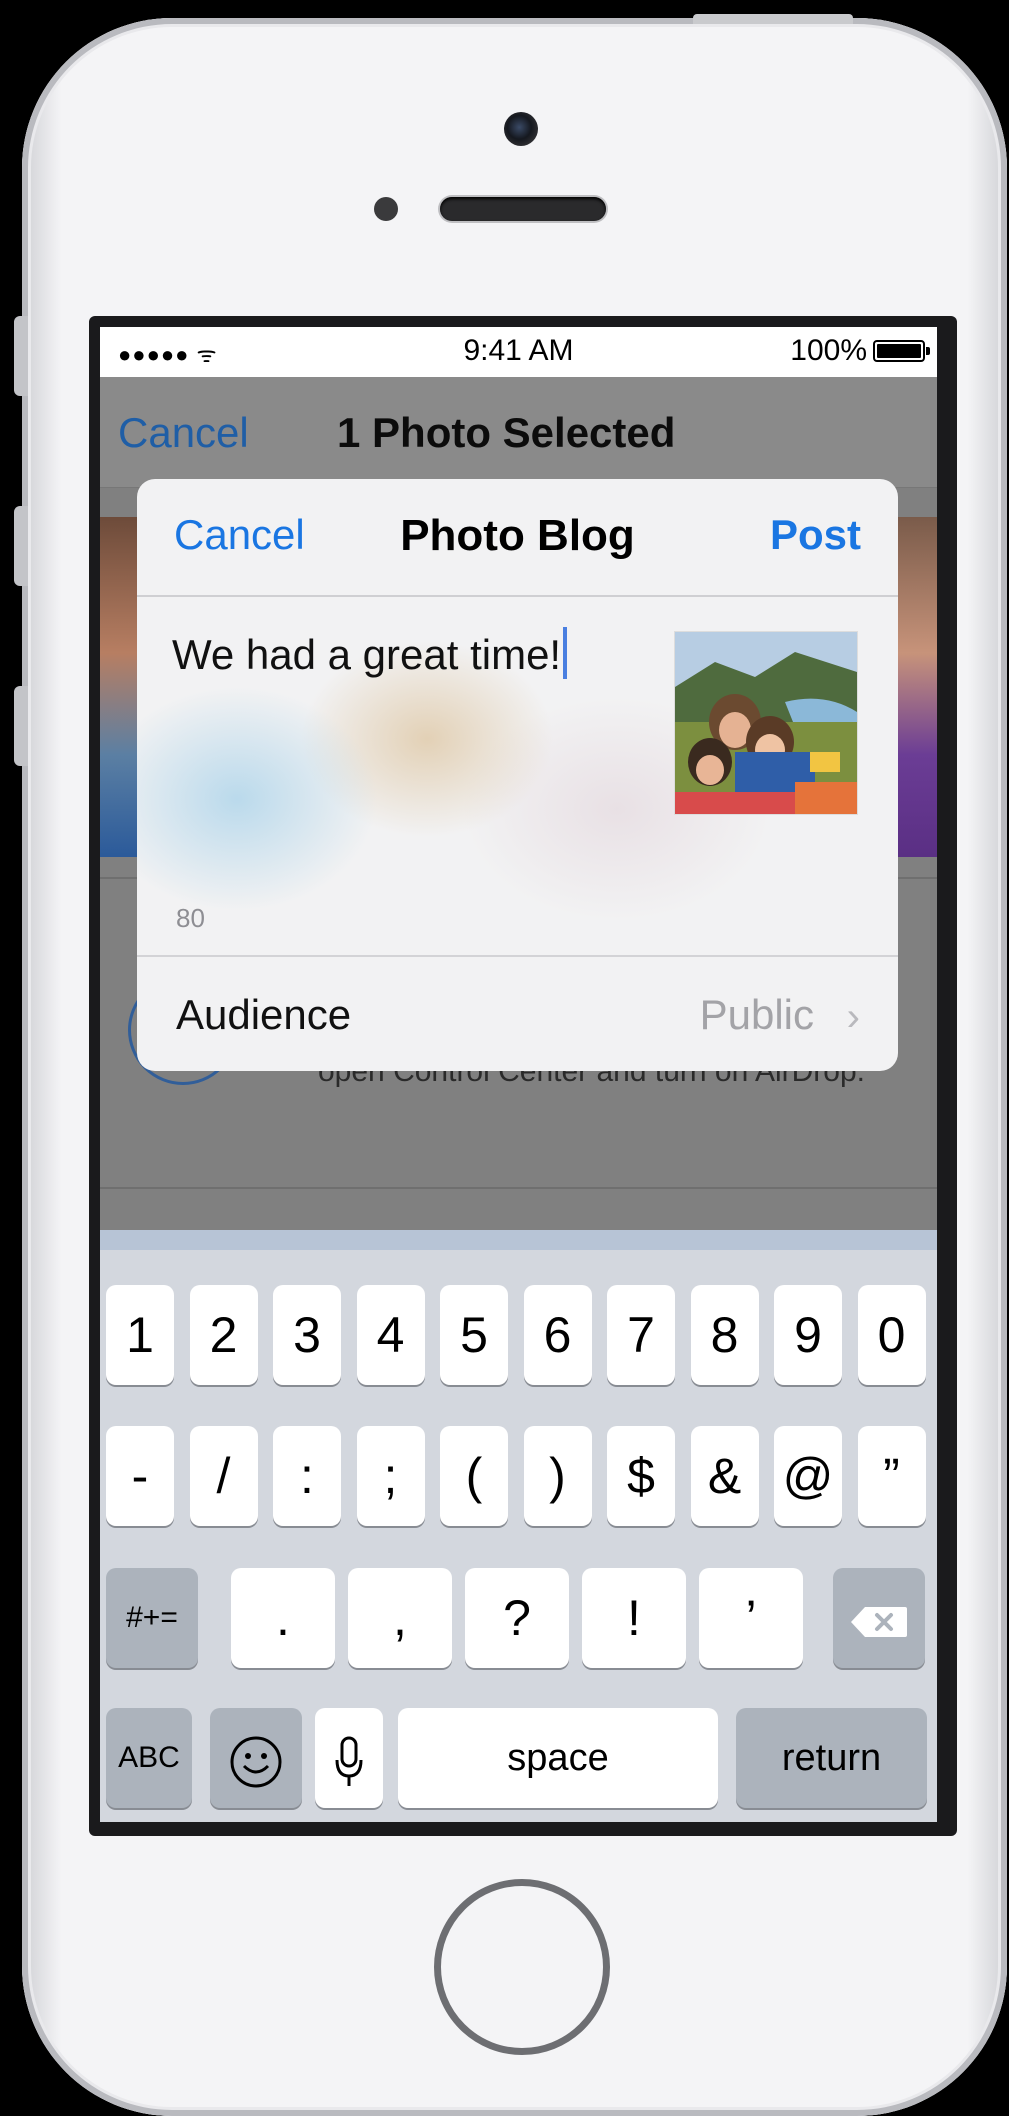  Describe the element at coordinates (808, 1335) in the screenshot. I see `key-9: 9` at that location.